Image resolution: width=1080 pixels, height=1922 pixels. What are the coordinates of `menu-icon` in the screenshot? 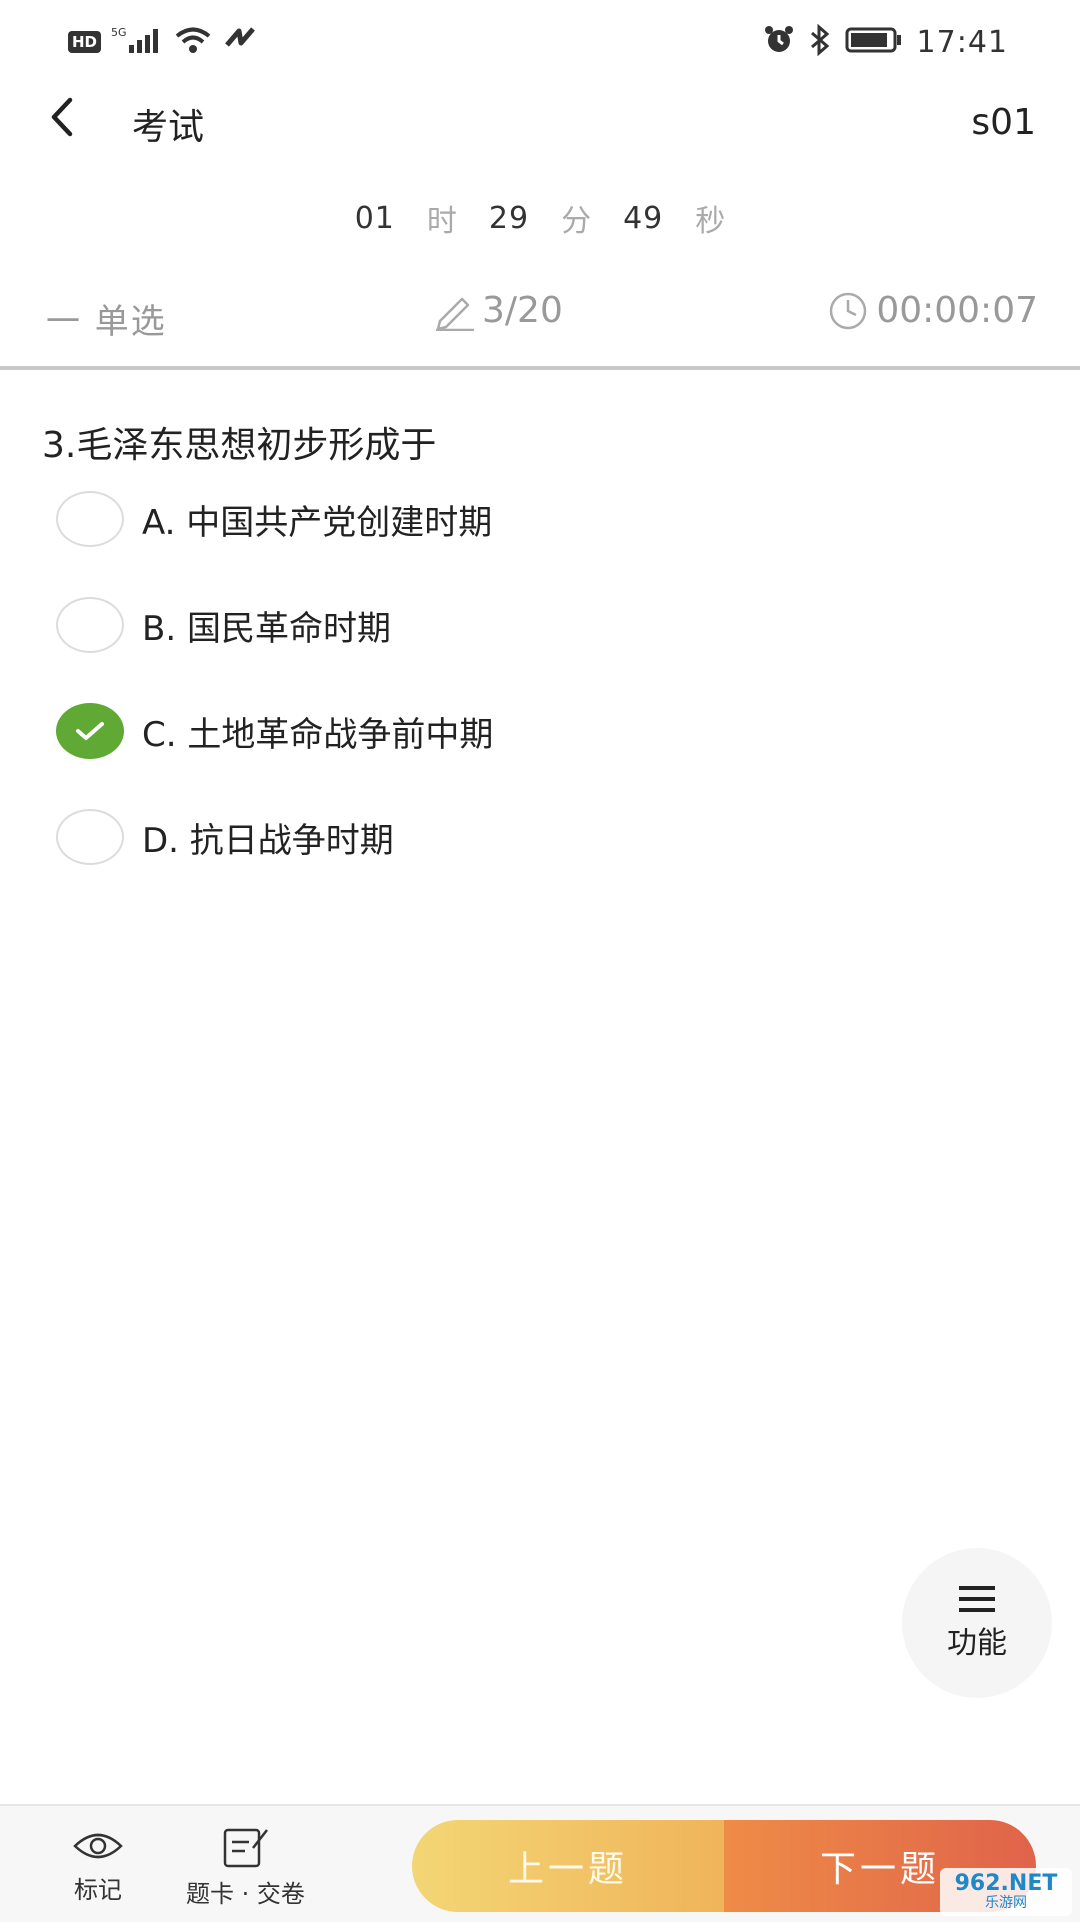 It's located at (977, 1599).